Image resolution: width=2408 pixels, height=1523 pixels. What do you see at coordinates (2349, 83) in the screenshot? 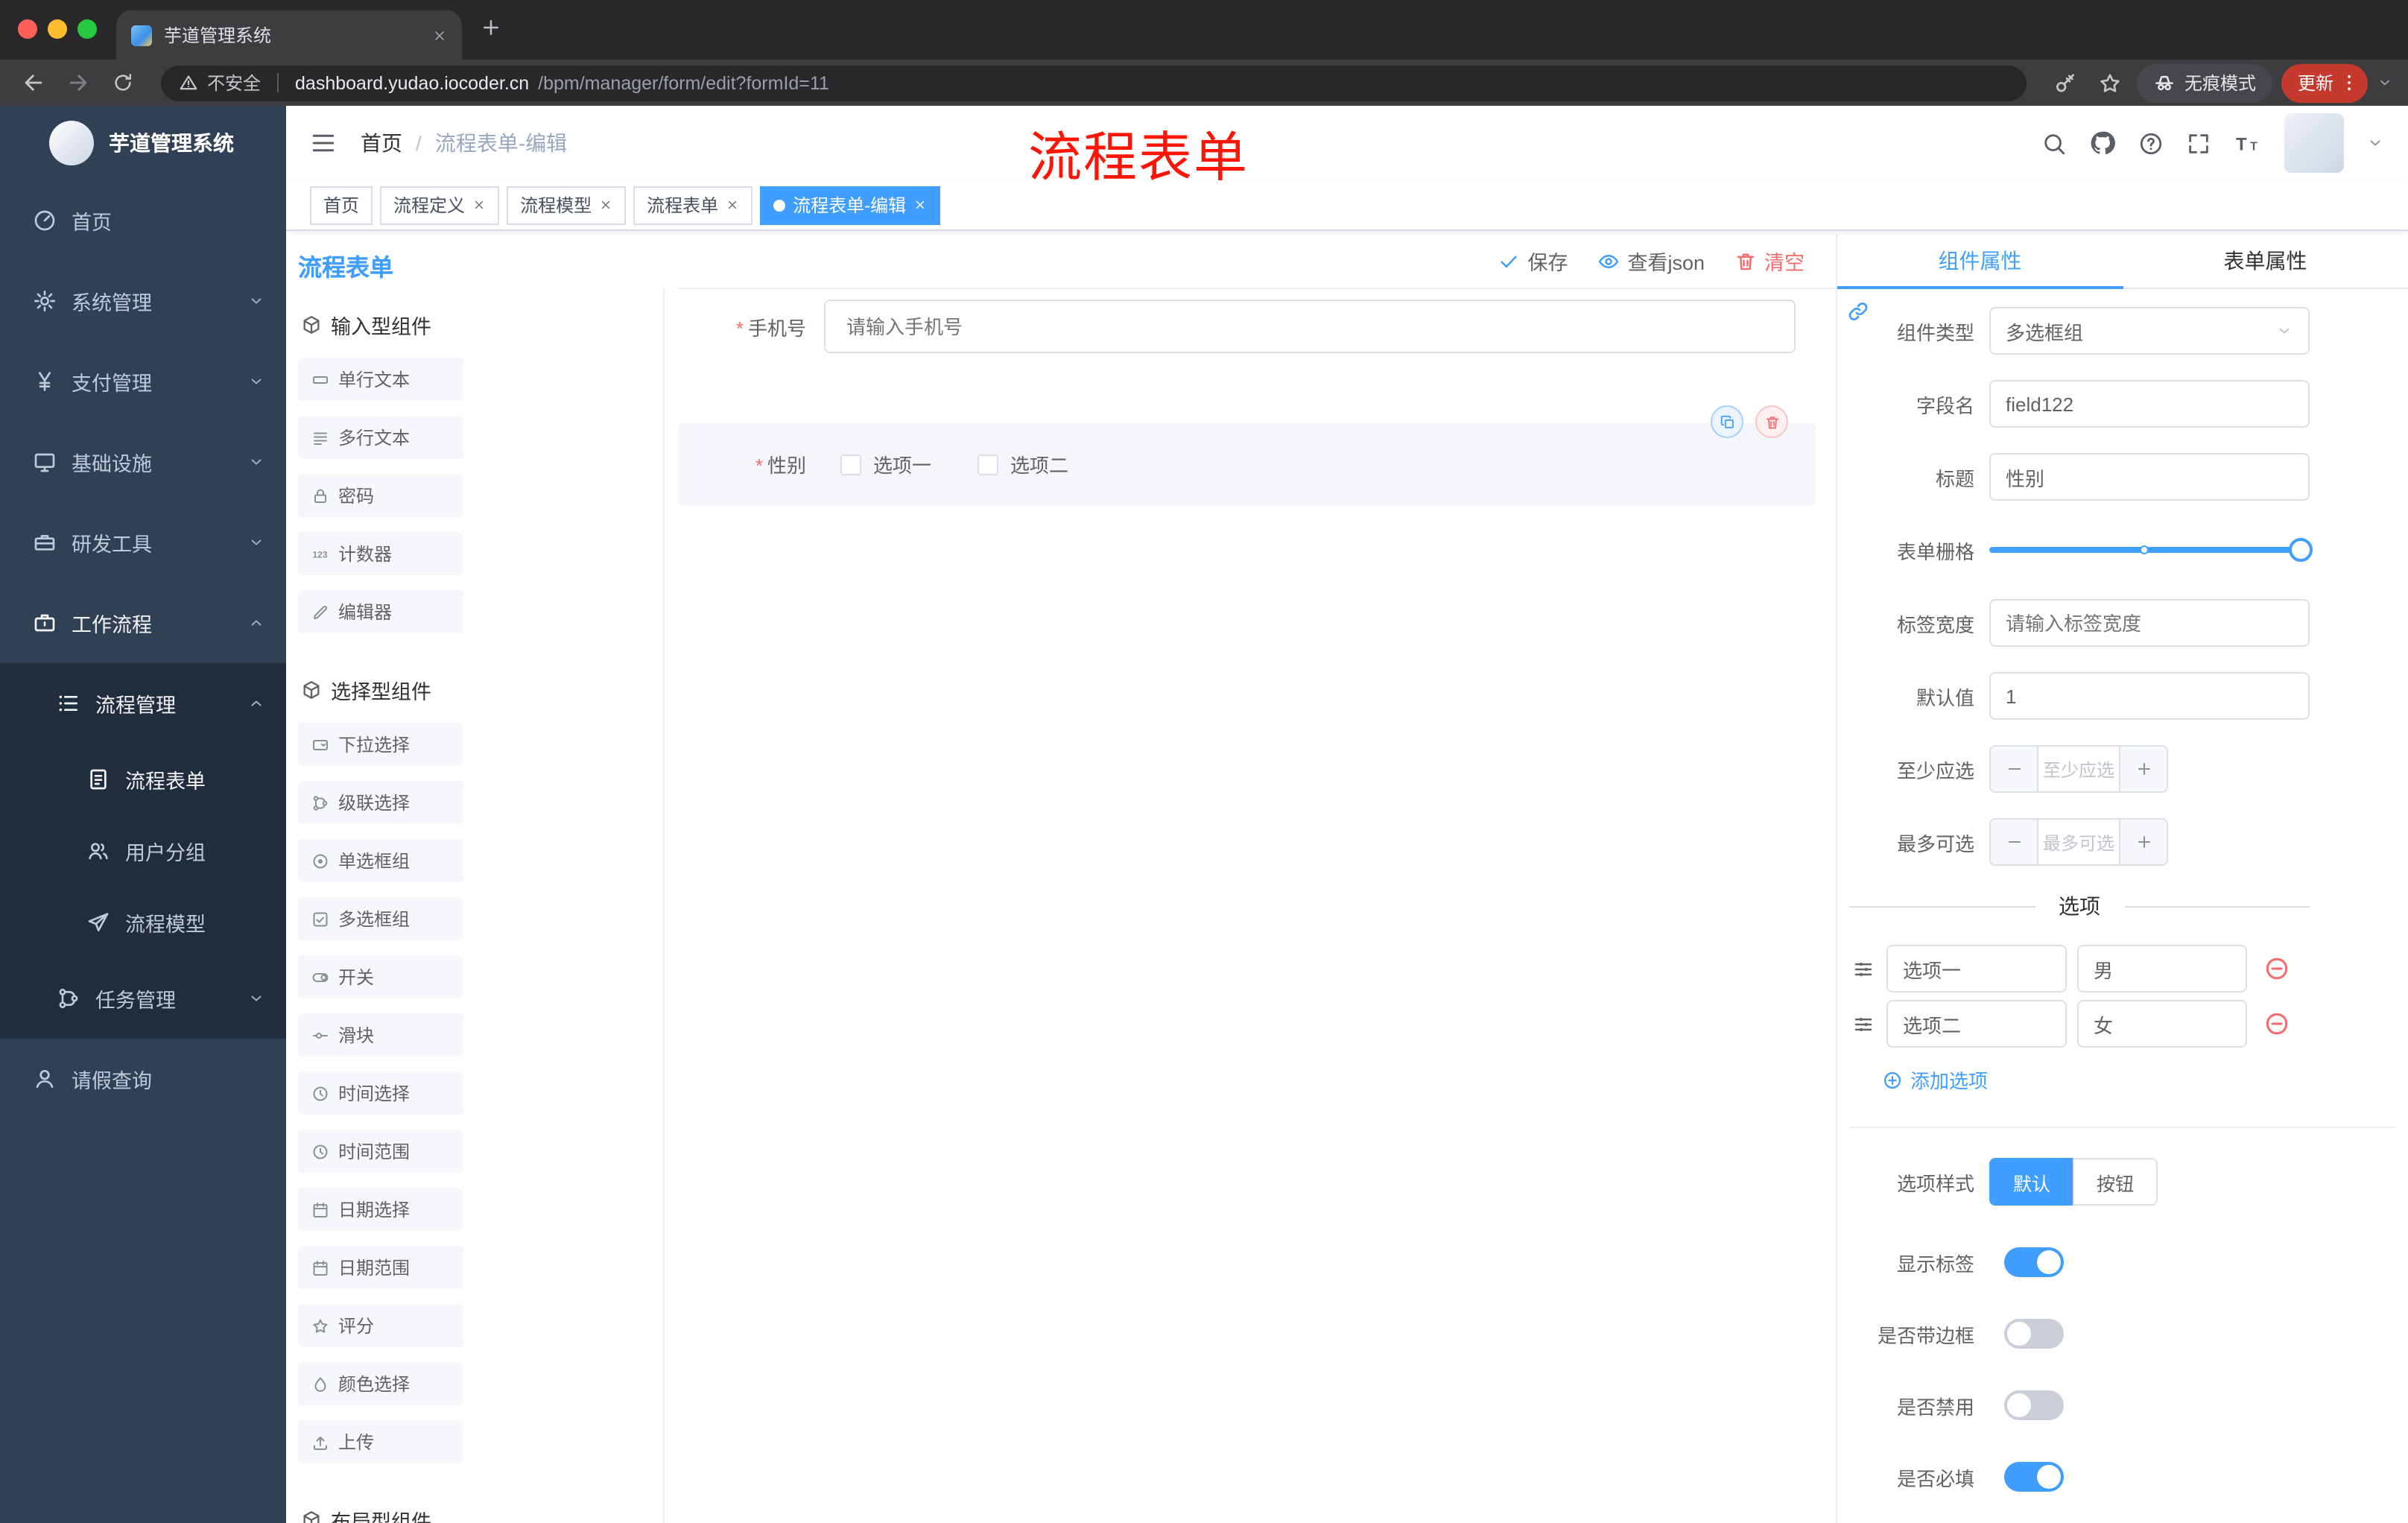
I see `browser-menu-dots-icon` at bounding box center [2349, 83].